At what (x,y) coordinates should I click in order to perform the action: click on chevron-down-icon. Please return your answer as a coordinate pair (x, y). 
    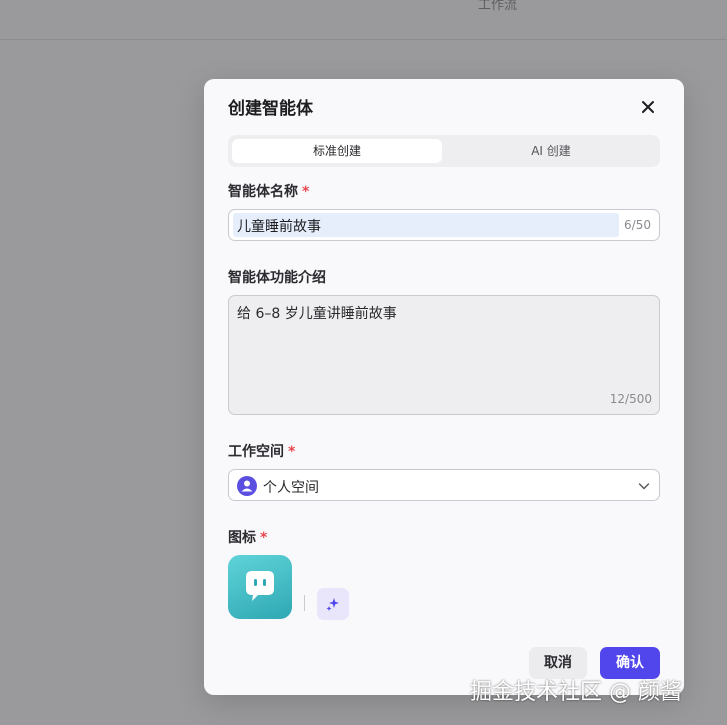
    Looking at the image, I should click on (644, 486).